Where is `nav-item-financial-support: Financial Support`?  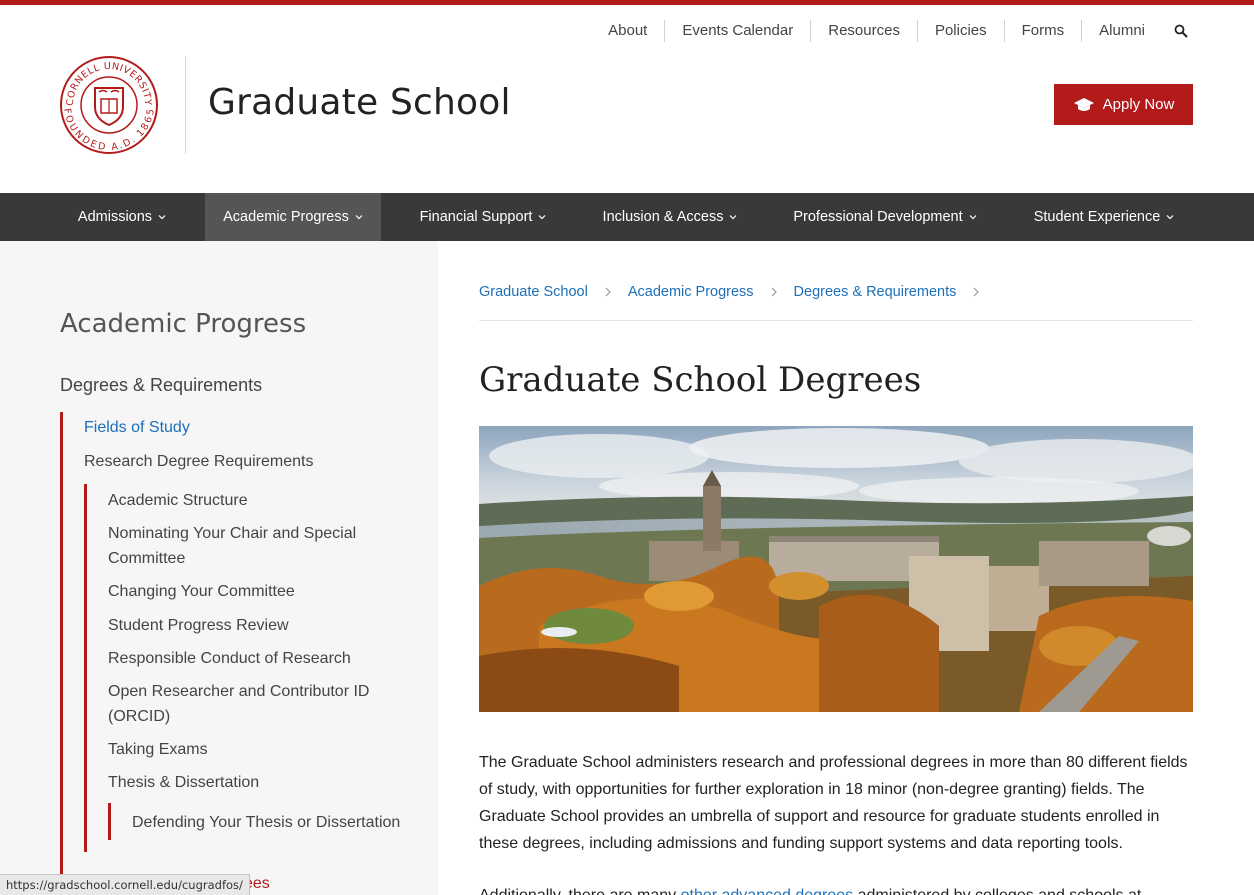 nav-item-financial-support: Financial Support is located at coordinates (483, 217).